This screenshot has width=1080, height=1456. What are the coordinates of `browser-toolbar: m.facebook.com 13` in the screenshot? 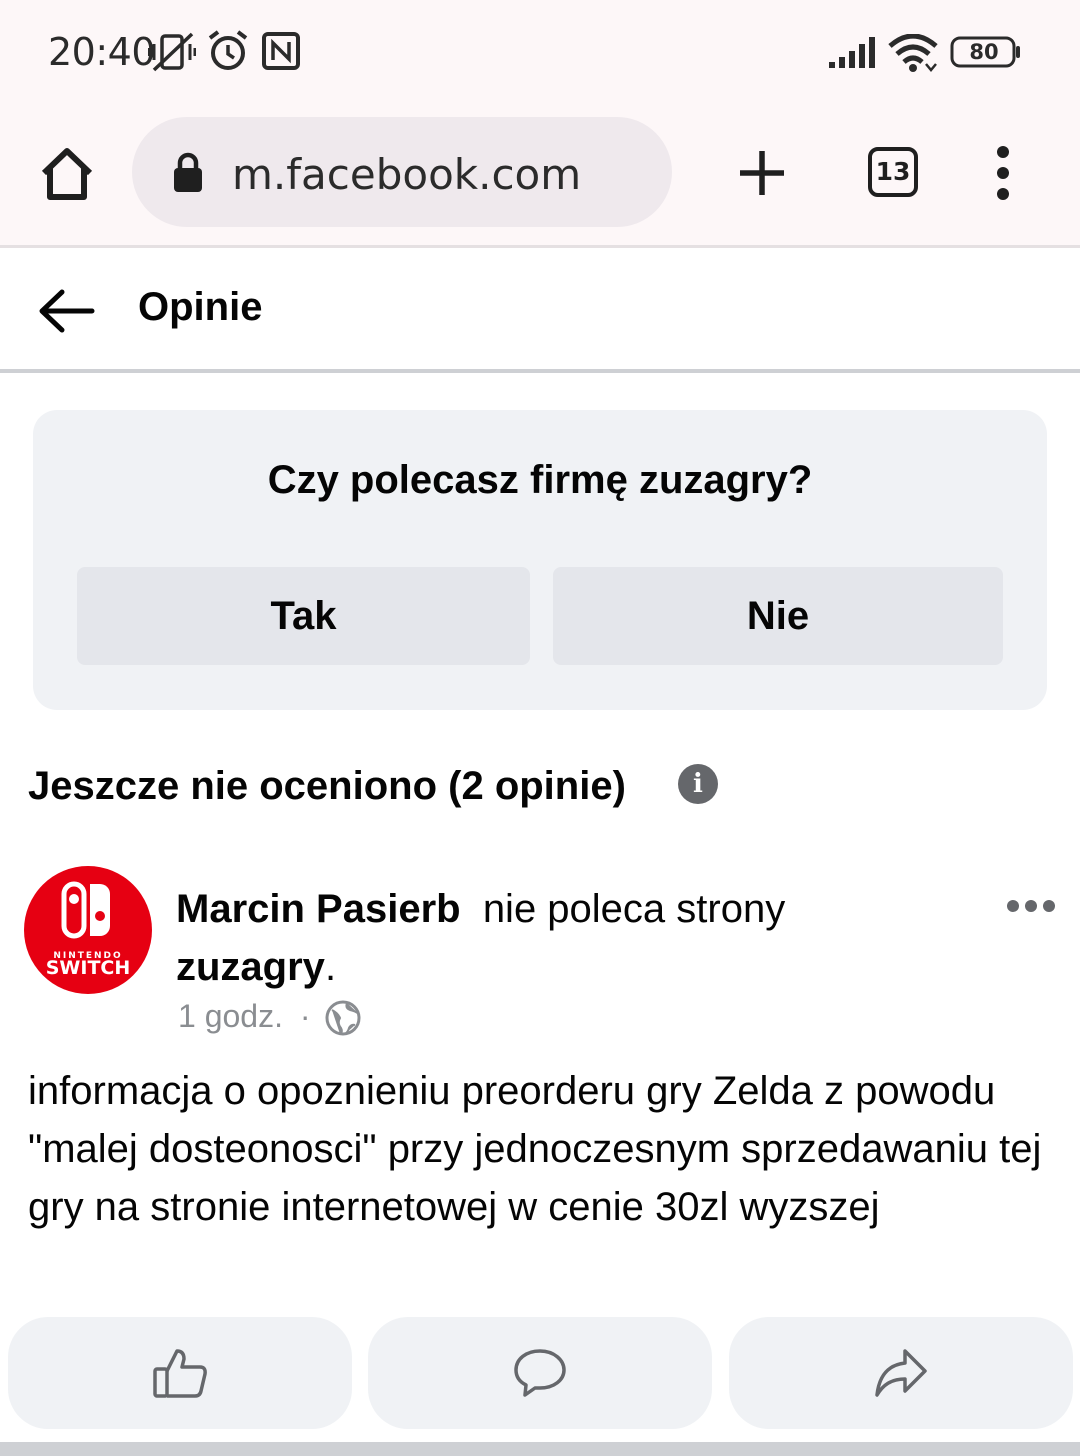 It's located at (540, 176).